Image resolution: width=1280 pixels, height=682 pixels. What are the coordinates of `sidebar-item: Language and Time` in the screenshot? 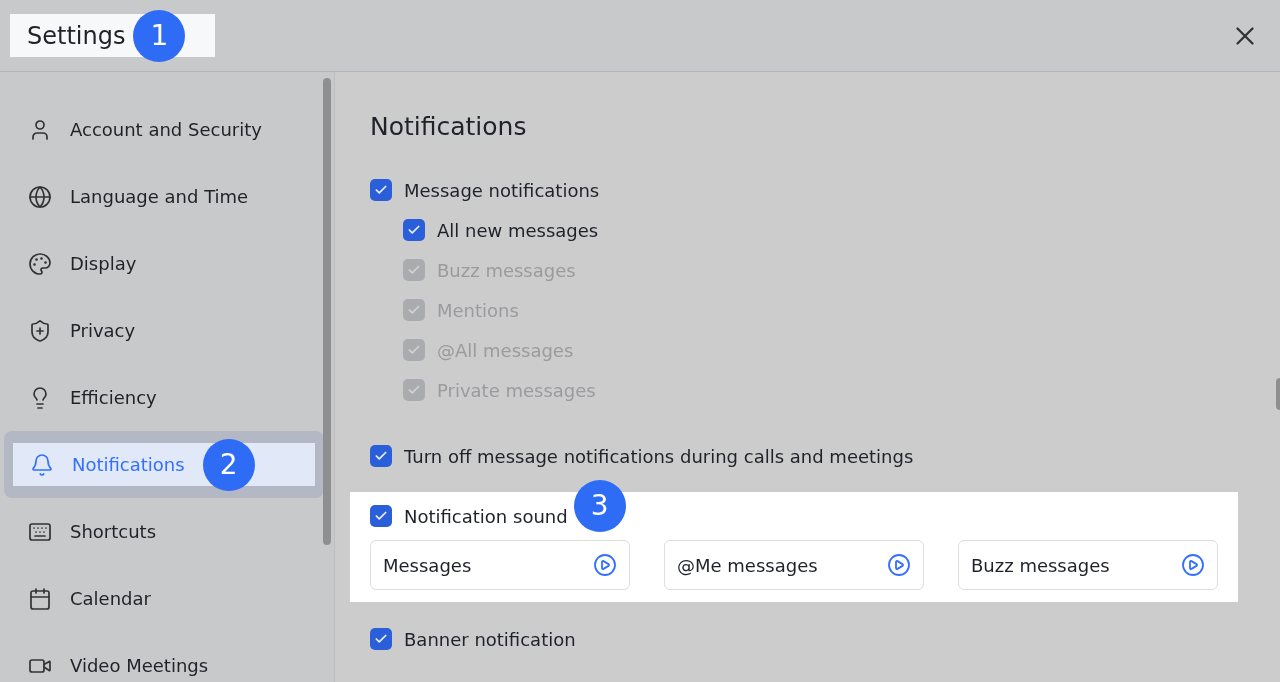 It's located at (138, 196).